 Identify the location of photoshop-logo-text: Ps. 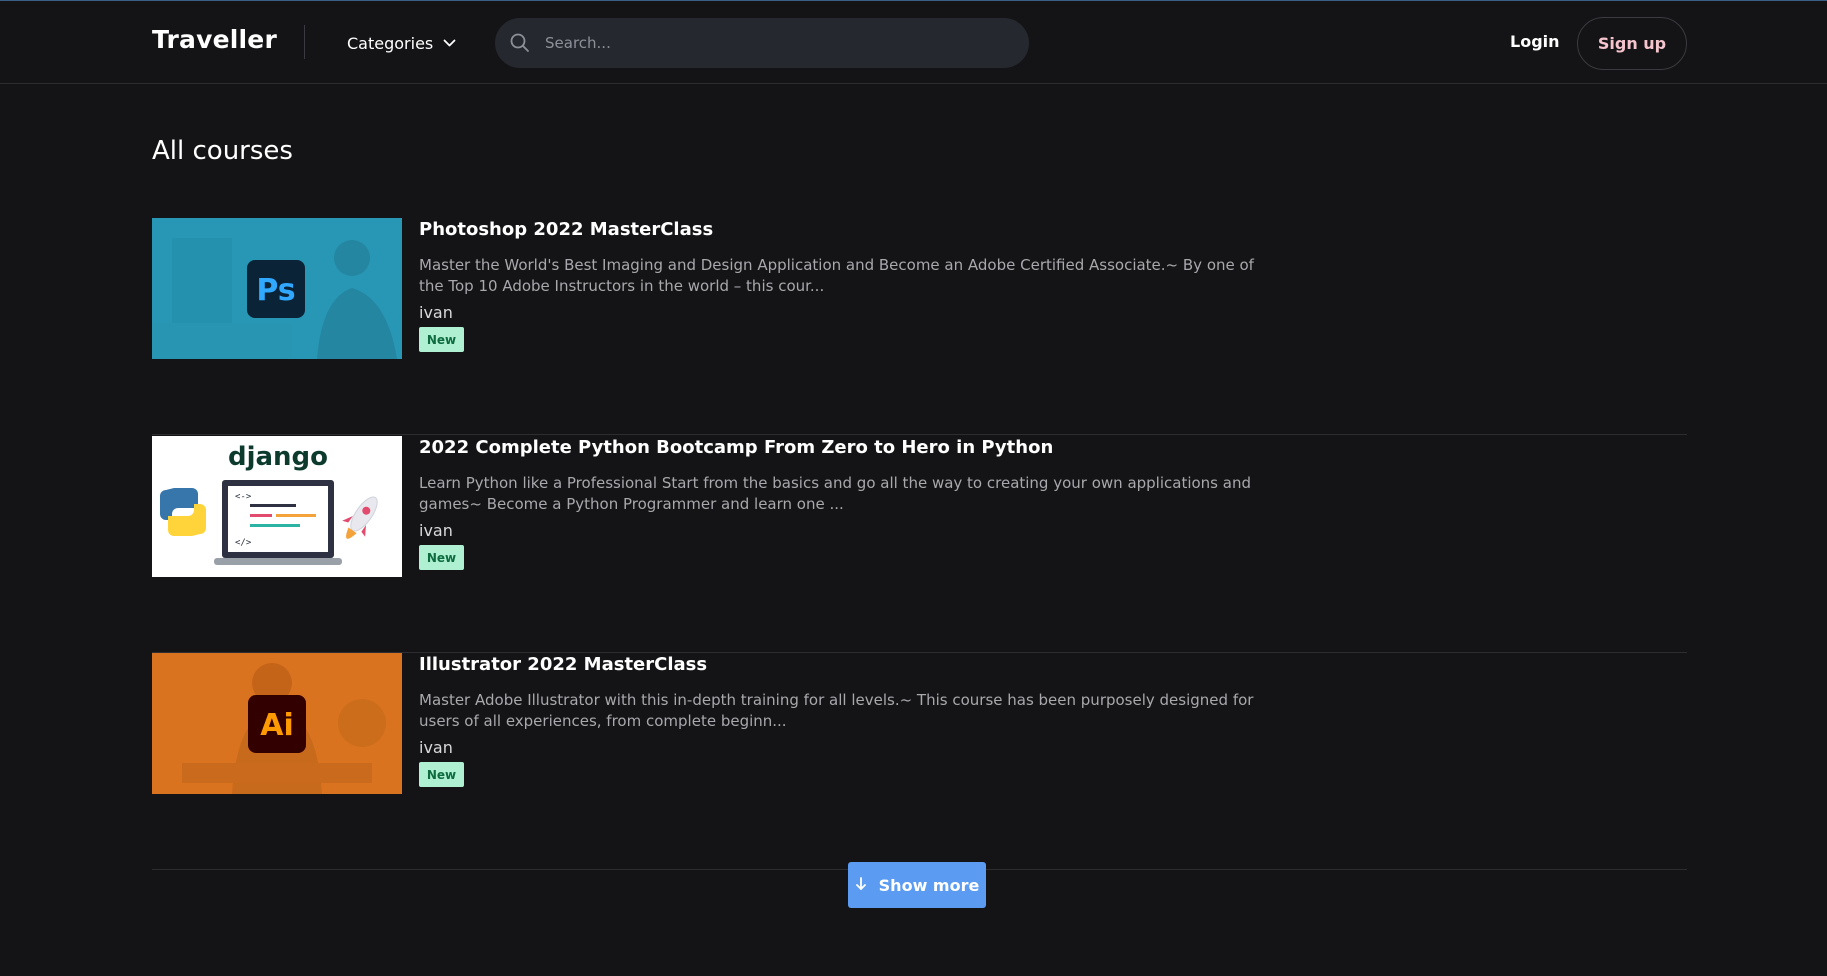
(275, 290).